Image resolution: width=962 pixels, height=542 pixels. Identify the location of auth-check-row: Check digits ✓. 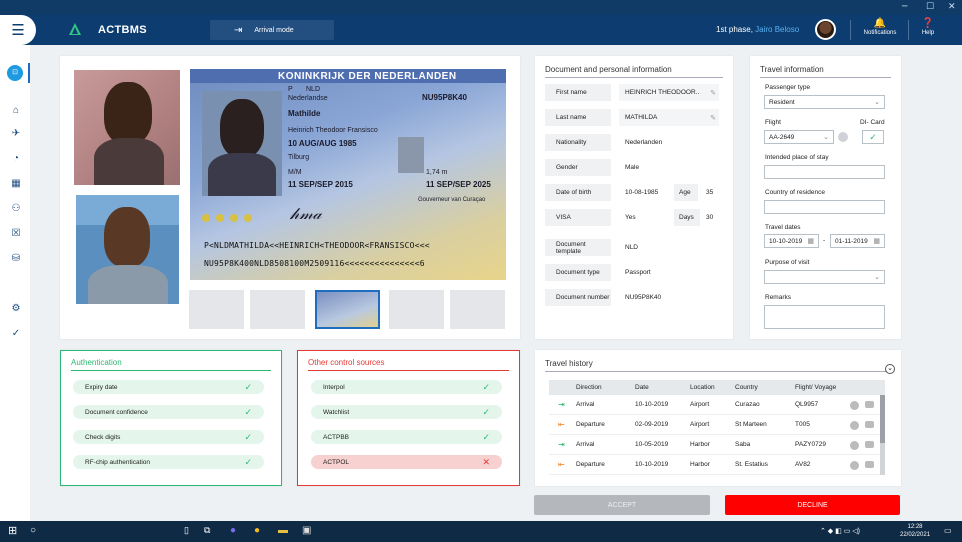
(168, 437).